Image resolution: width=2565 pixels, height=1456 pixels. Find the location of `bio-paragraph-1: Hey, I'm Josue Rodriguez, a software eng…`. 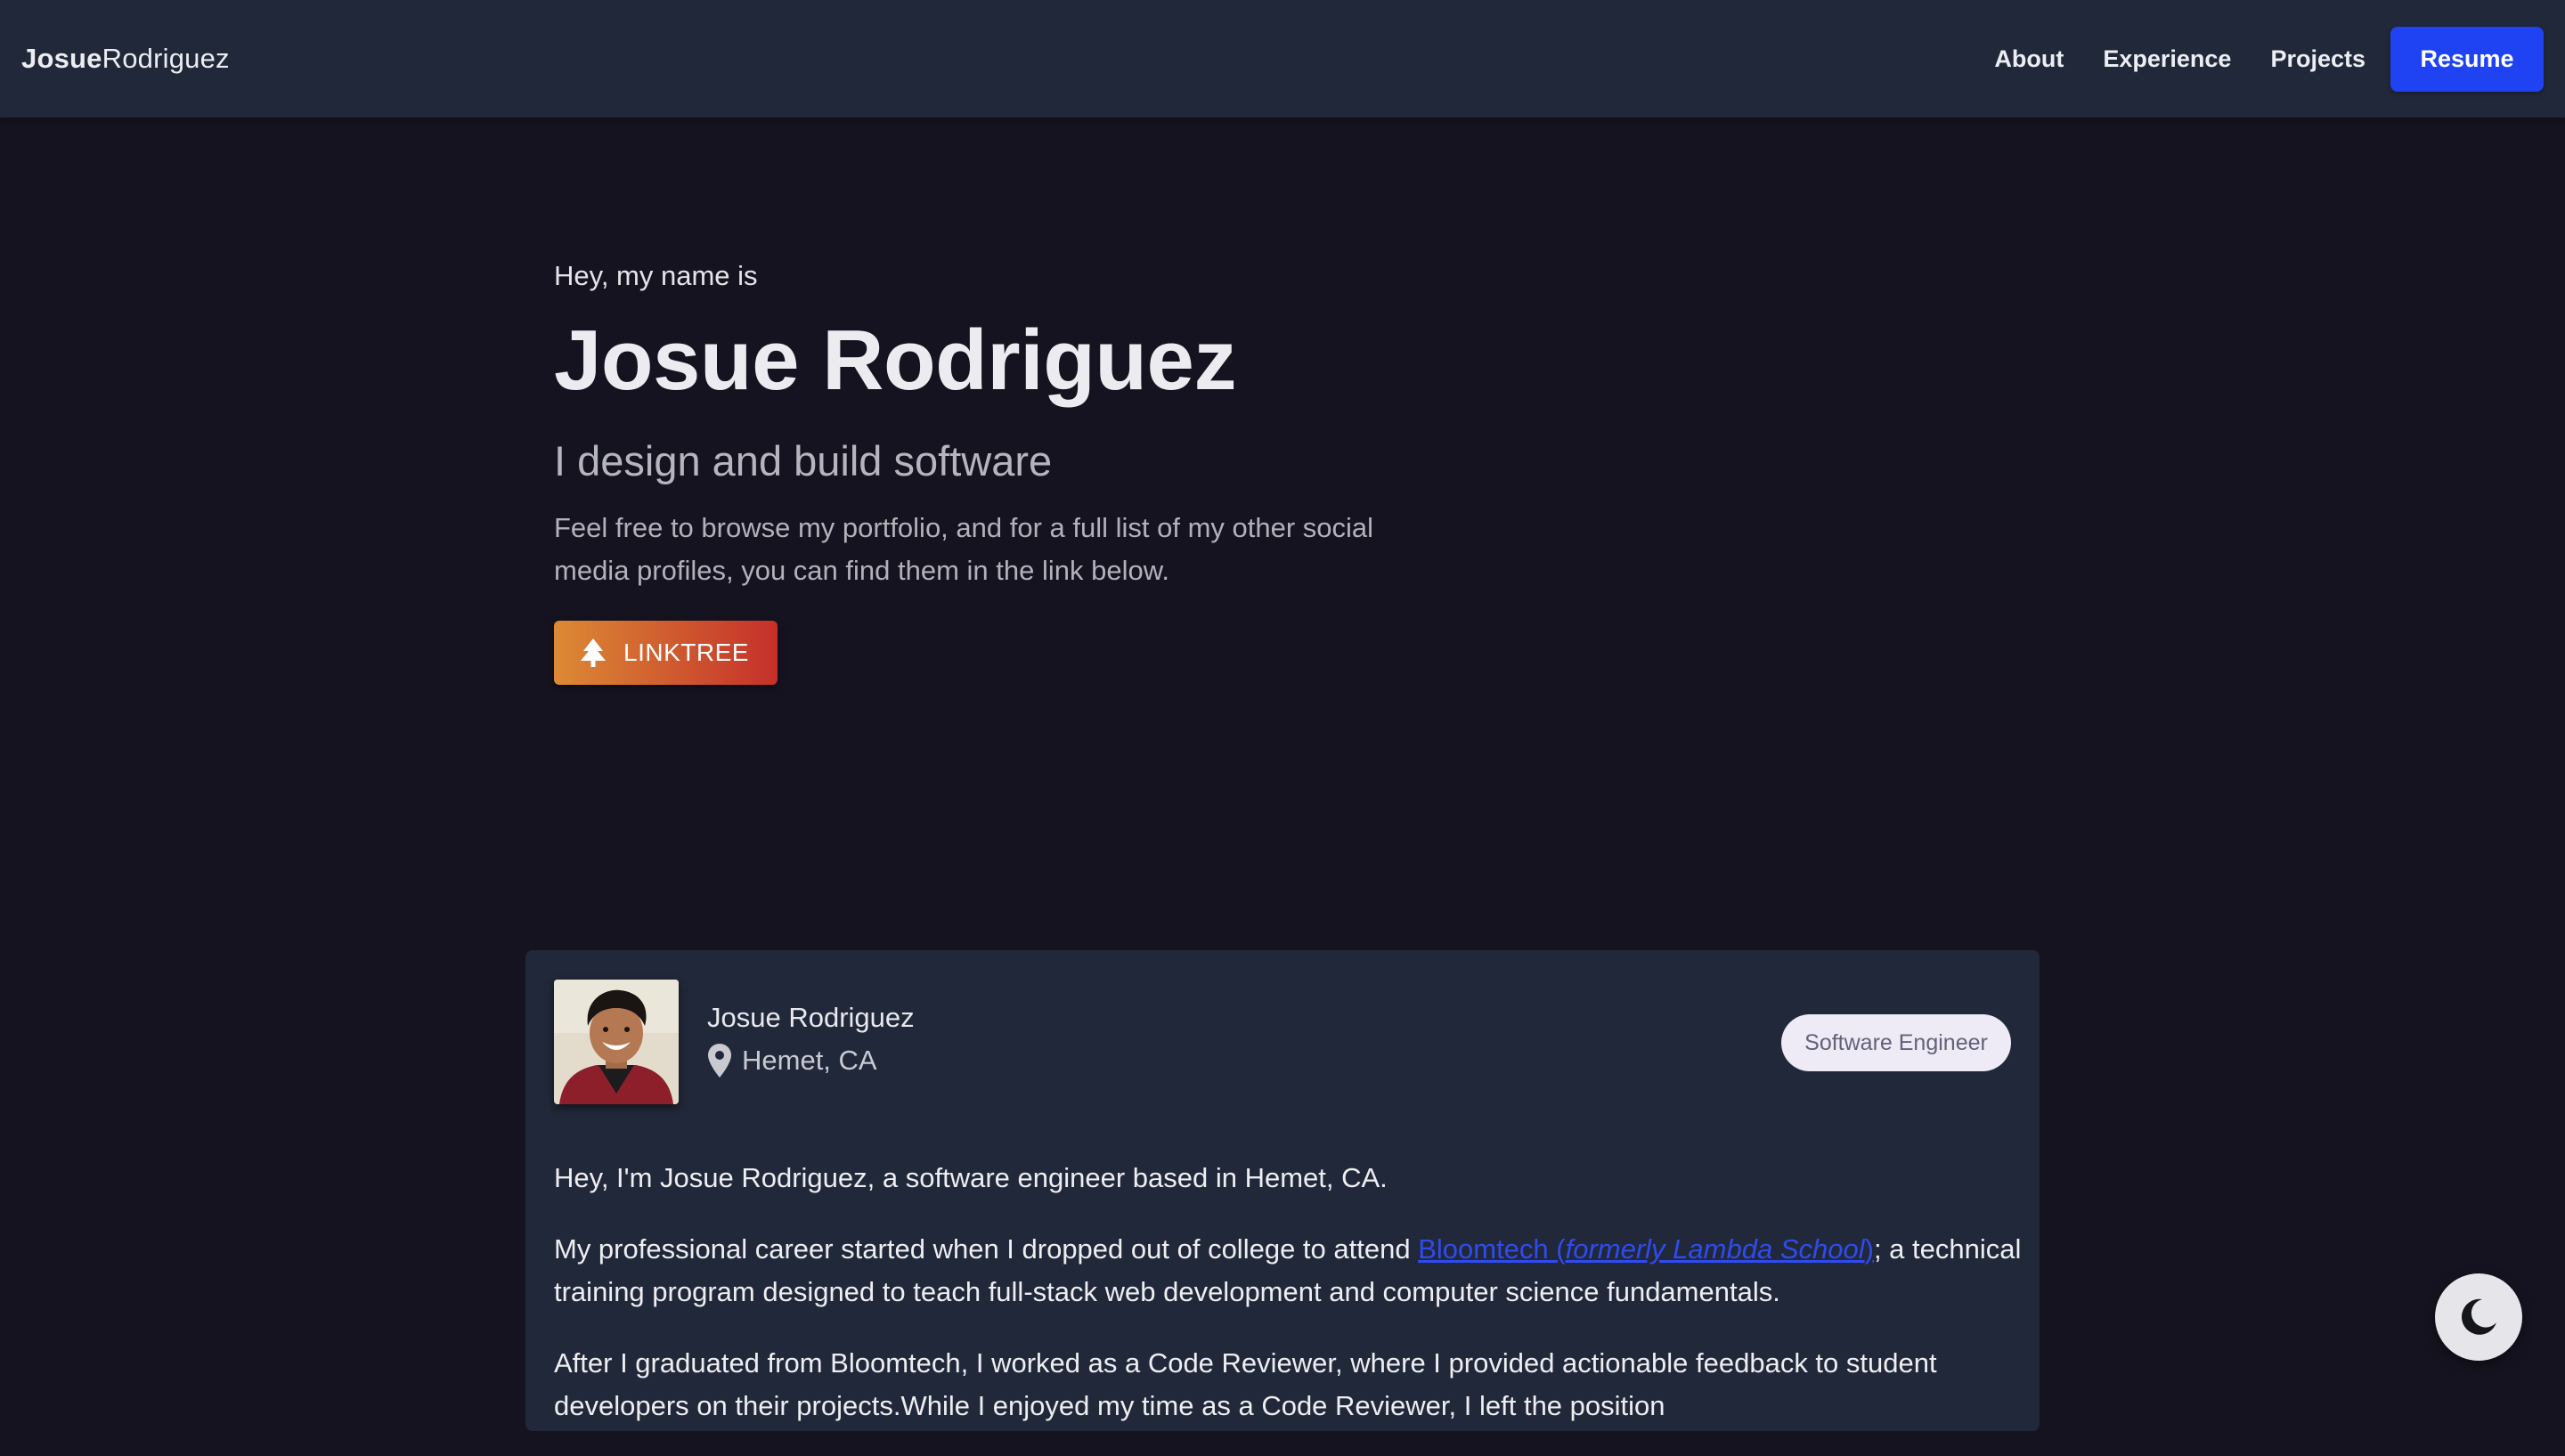

bio-paragraph-1: Hey, I'm Josue Rodriguez, a software eng… is located at coordinates (971, 1177).